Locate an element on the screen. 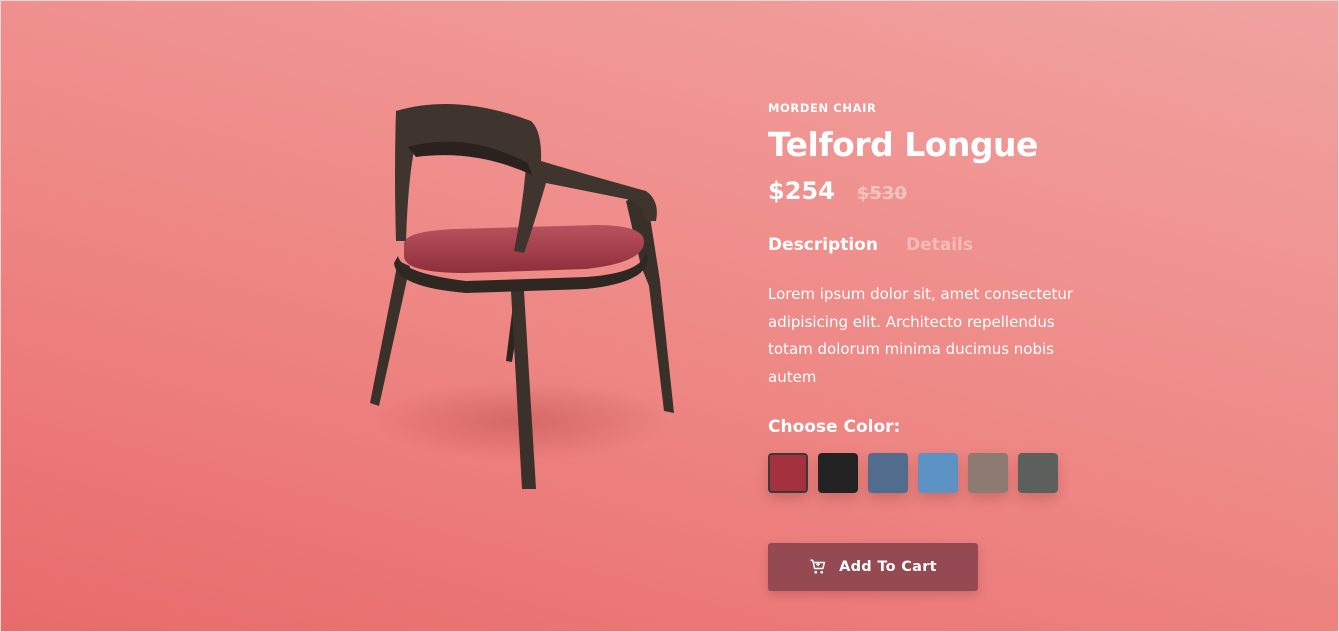 The width and height of the screenshot is (1339, 632). color-swatches is located at coordinates (933, 473).